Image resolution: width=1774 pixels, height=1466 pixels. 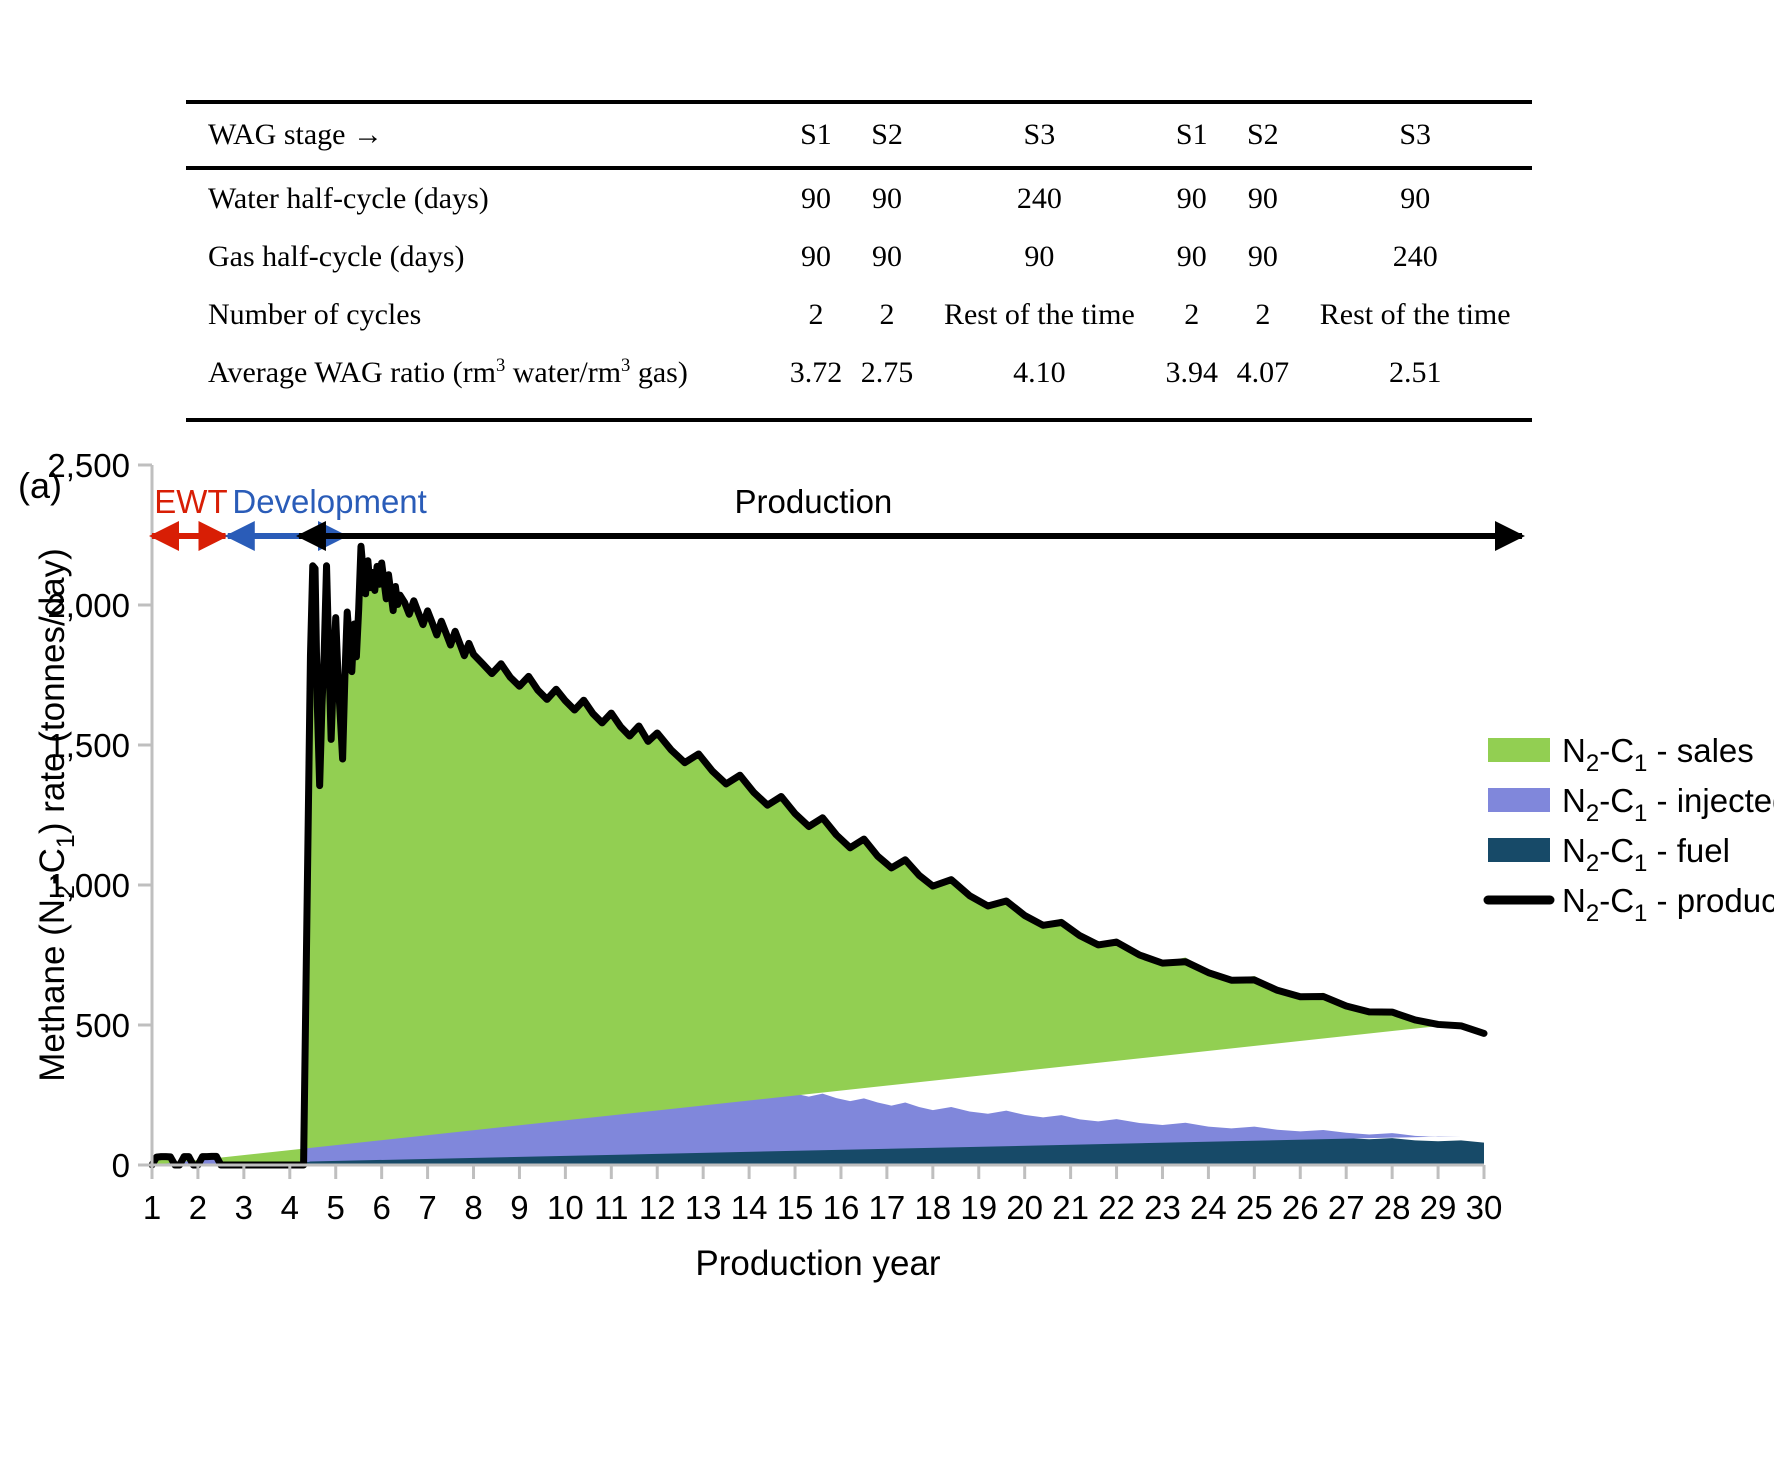 What do you see at coordinates (1263, 372) in the screenshot?
I see `cell: 4.07` at bounding box center [1263, 372].